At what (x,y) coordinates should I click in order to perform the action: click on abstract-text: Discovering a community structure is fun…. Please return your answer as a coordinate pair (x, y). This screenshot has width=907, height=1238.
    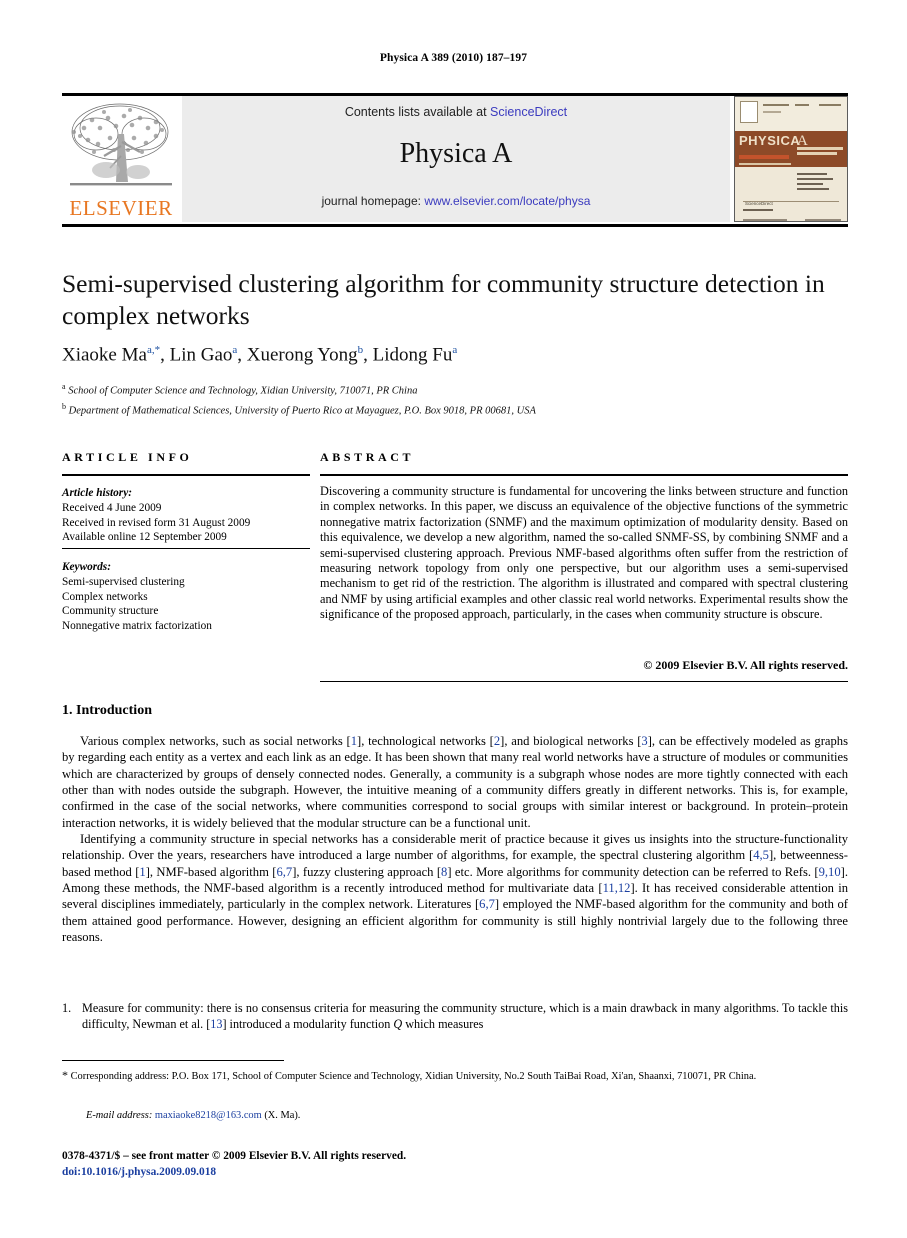
    Looking at the image, I should click on (584, 553).